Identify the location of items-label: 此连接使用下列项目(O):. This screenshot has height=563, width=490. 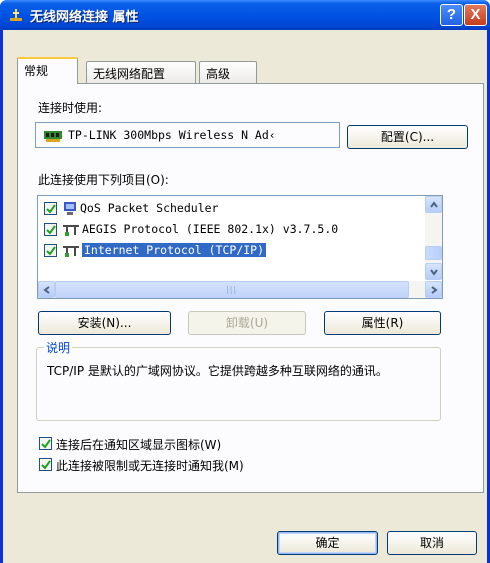
(103, 180).